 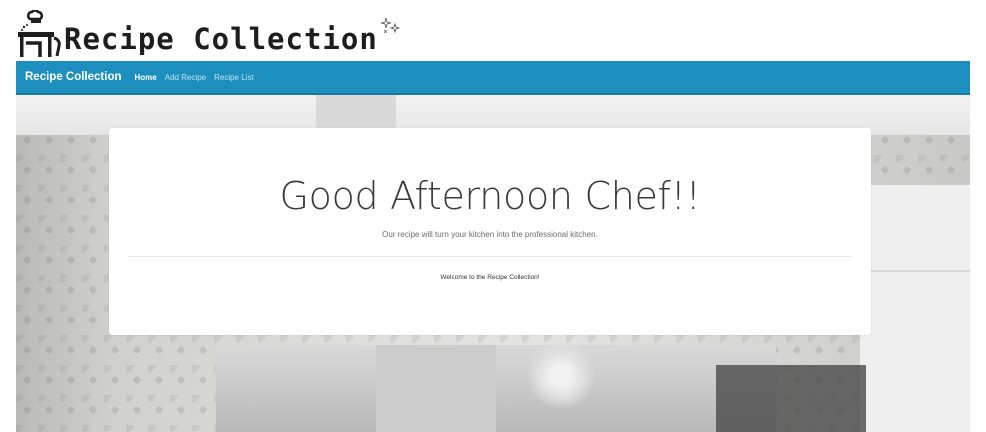 What do you see at coordinates (561, 375) in the screenshot?
I see `flower-vase` at bounding box center [561, 375].